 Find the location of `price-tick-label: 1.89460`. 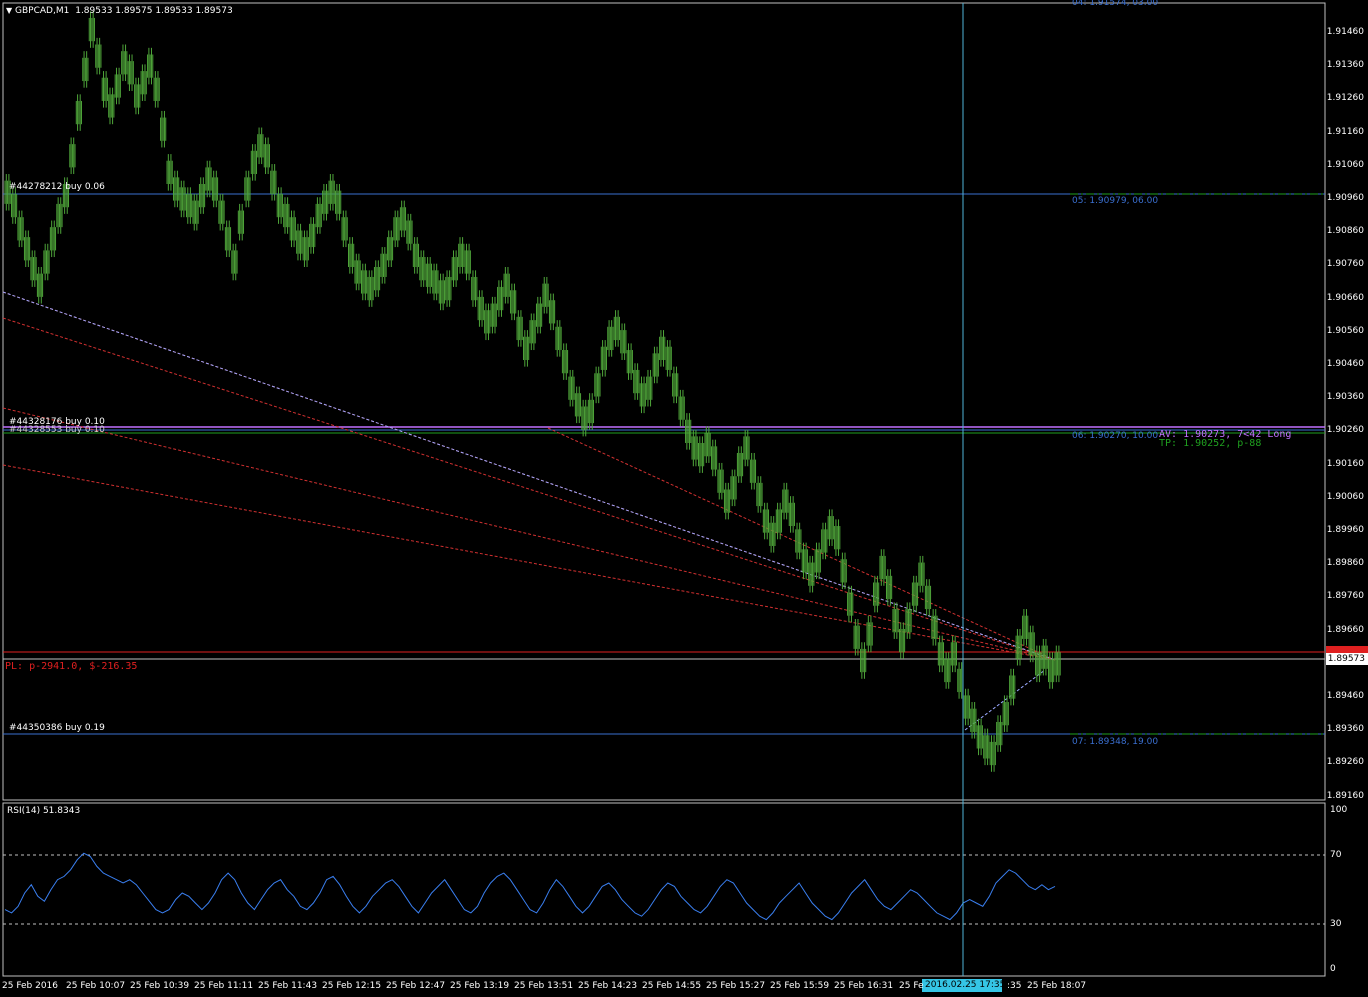

price-tick-label: 1.89460 is located at coordinates (1345, 696).